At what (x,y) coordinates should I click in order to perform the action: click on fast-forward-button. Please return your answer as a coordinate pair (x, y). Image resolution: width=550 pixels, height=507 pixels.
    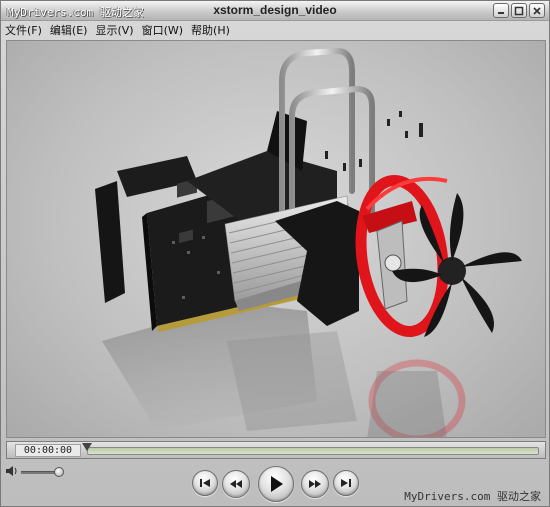
    Looking at the image, I should click on (315, 484).